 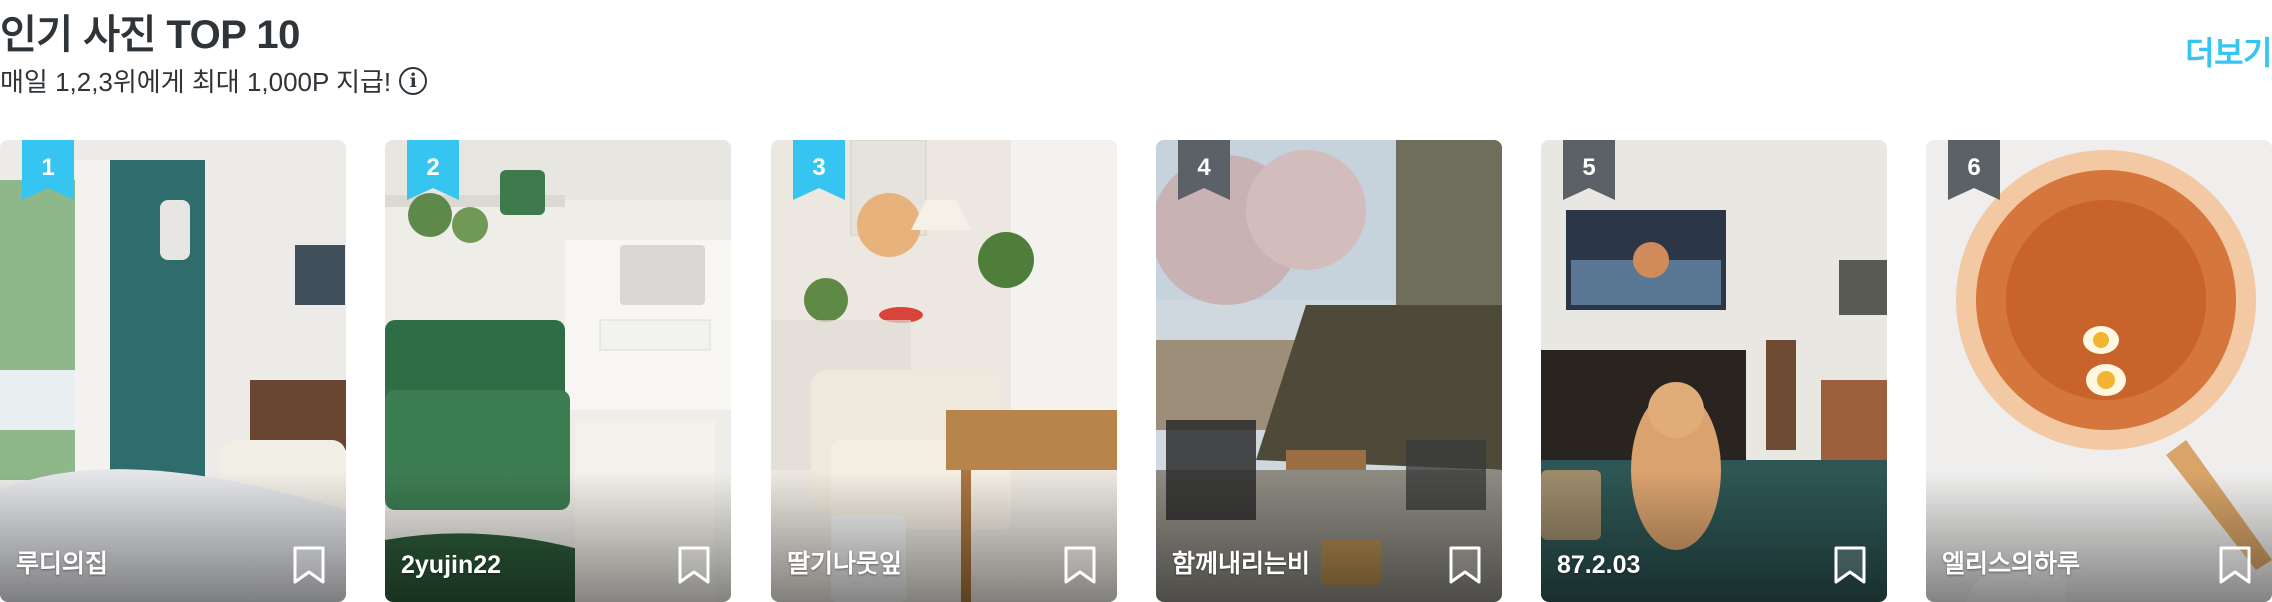 What do you see at coordinates (558, 371) in the screenshot?
I see `photo-card: 2 2yujin22` at bounding box center [558, 371].